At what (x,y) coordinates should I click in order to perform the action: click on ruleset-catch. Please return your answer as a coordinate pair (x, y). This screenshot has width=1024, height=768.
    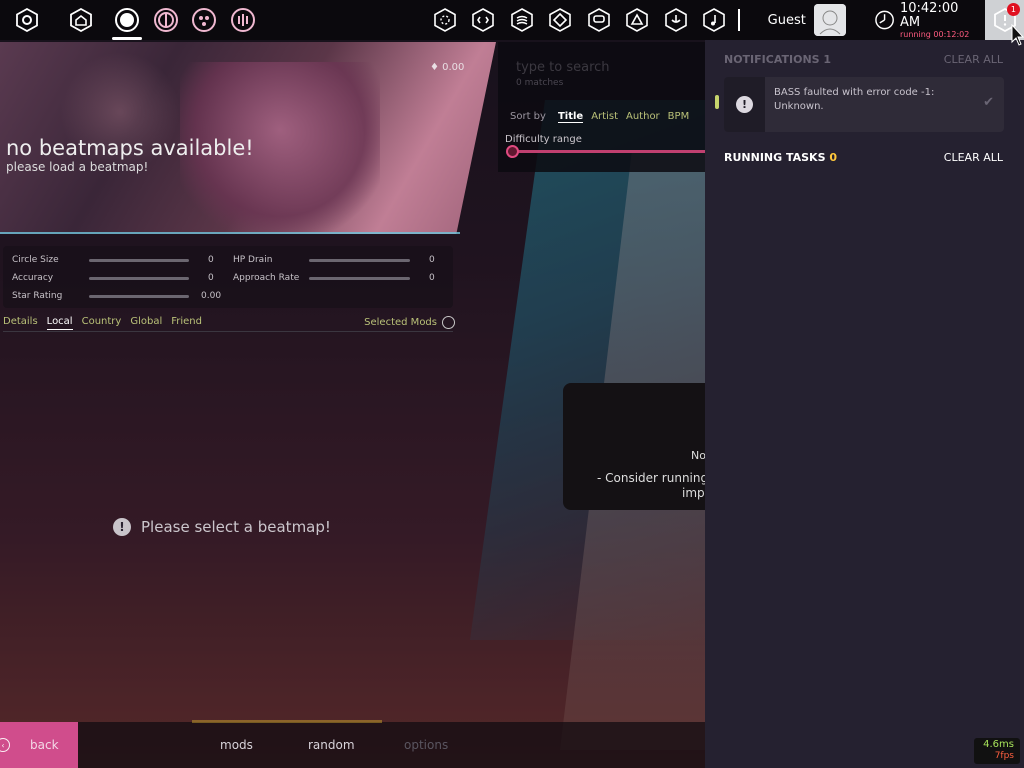
    Looking at the image, I should click on (204, 20).